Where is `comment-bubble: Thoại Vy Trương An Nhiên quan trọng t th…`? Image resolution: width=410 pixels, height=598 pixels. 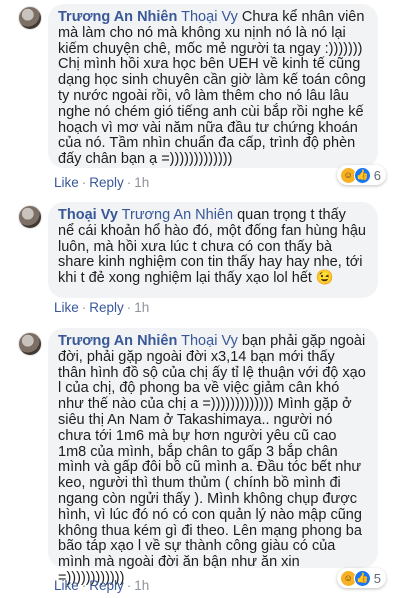
comment-bubble: Thoại Vy Trương An Nhiên quan trọng t th… is located at coordinates (213, 250).